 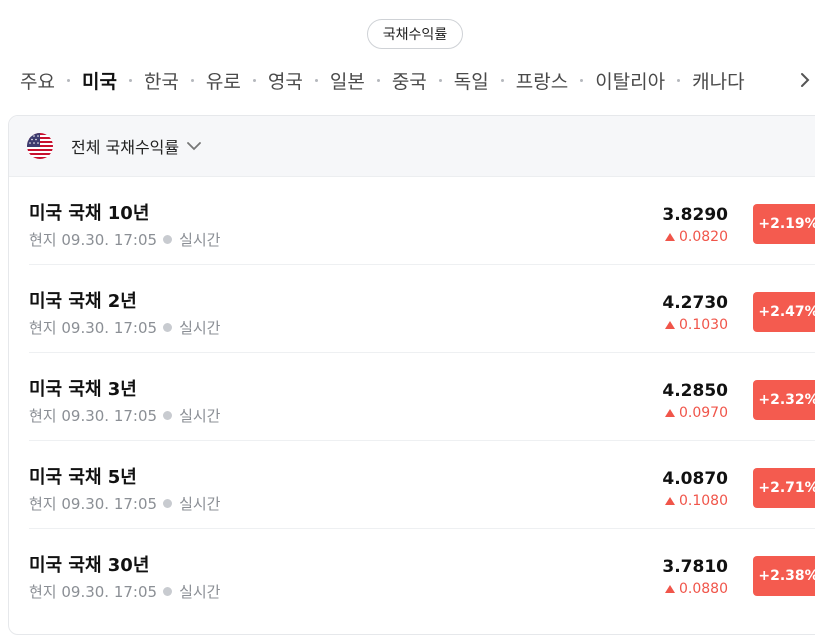 I want to click on yield-change: 0.1080, so click(x=696, y=501).